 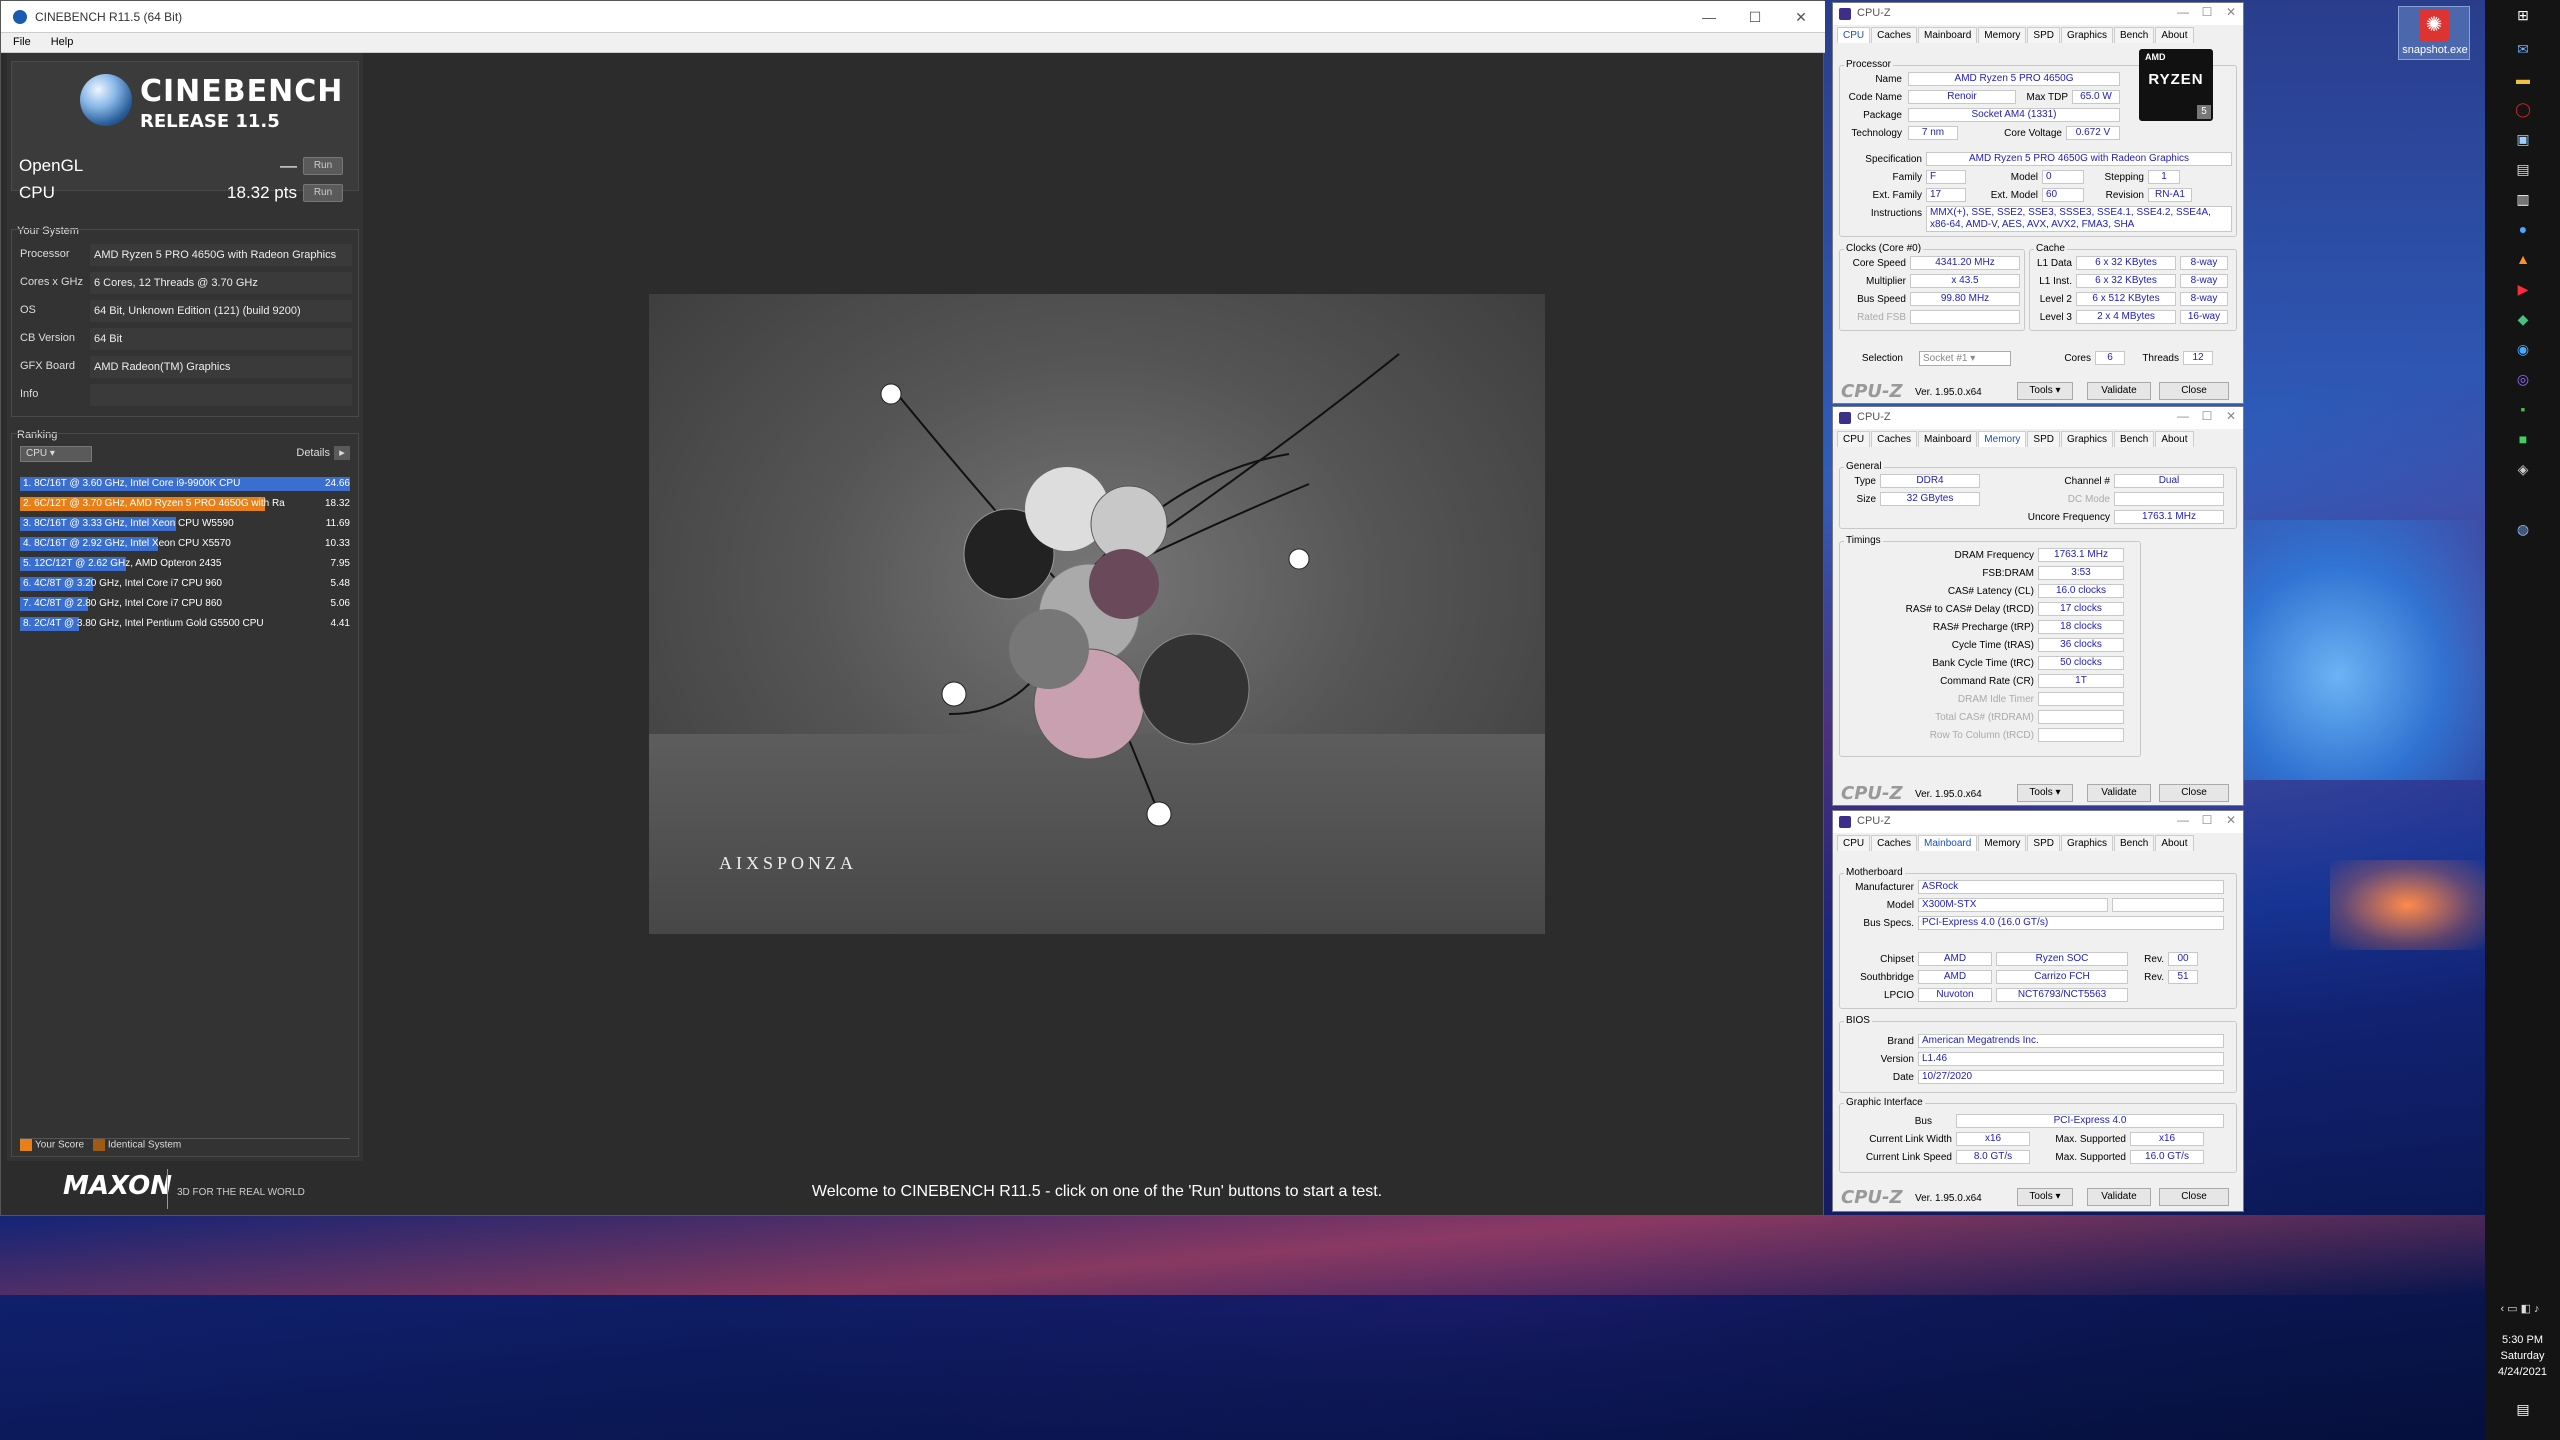 I want to click on cinebench-menubar: File Help, so click(x=913, y=43).